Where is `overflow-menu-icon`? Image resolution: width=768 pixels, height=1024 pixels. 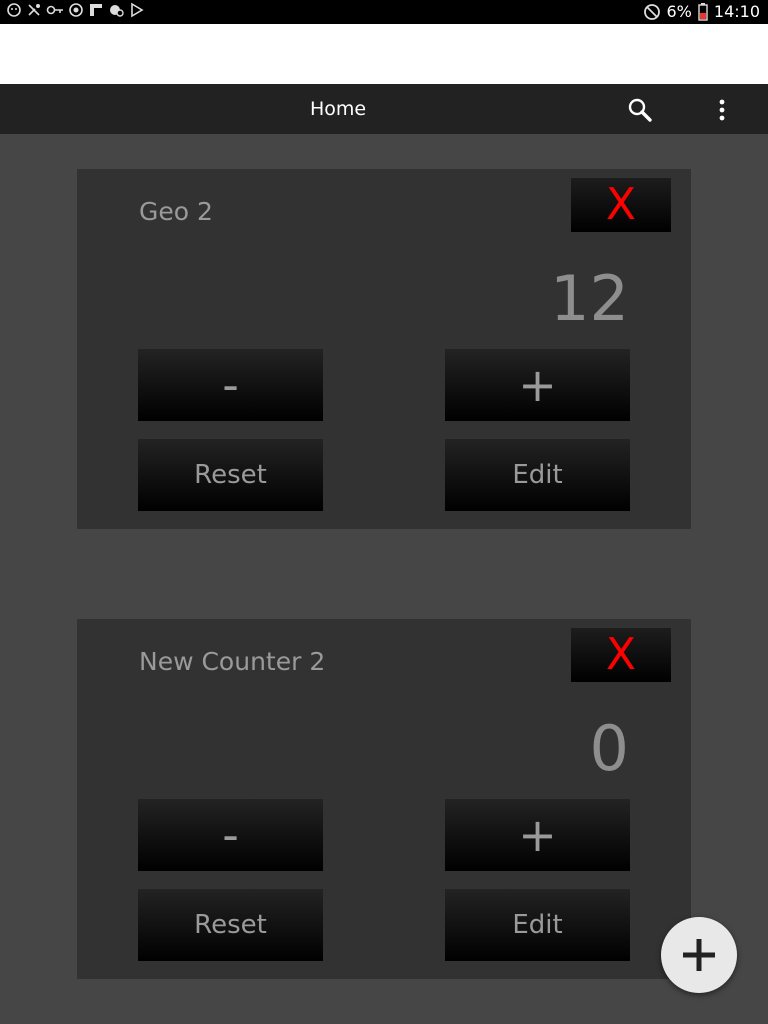
overflow-menu-icon is located at coordinates (722, 110).